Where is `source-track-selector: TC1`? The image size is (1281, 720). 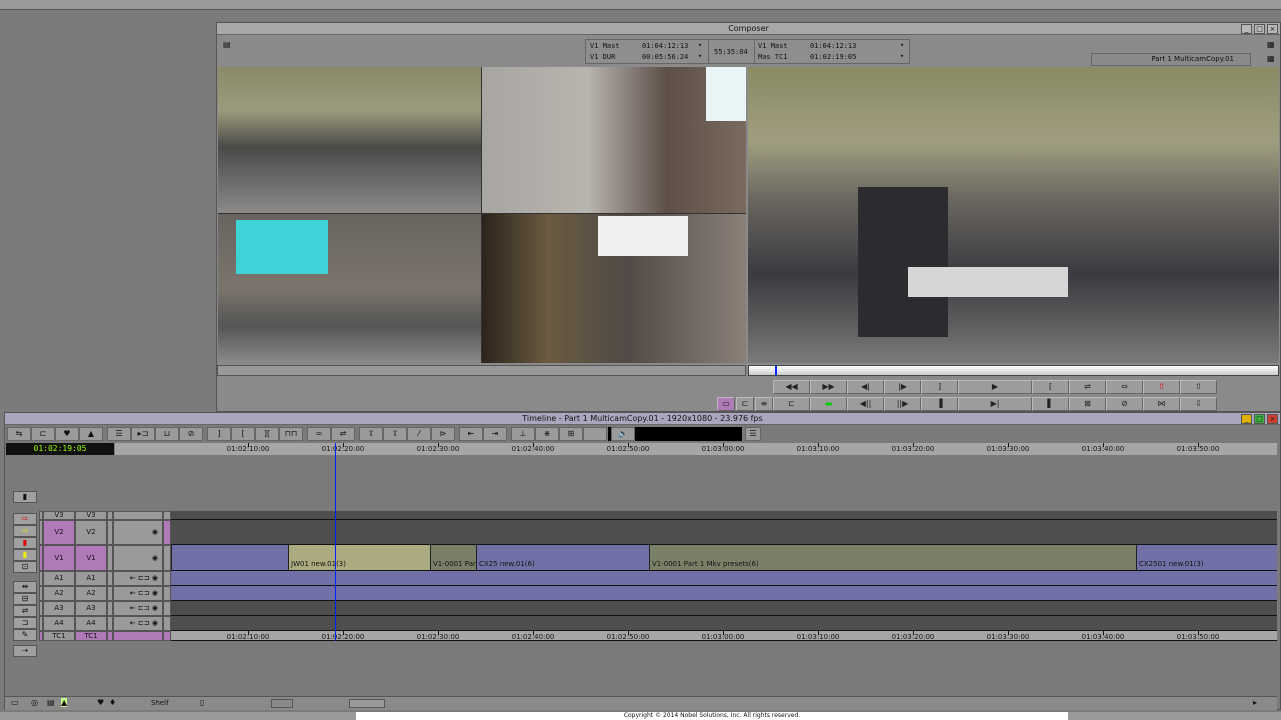 source-track-selector: TC1 is located at coordinates (59, 636).